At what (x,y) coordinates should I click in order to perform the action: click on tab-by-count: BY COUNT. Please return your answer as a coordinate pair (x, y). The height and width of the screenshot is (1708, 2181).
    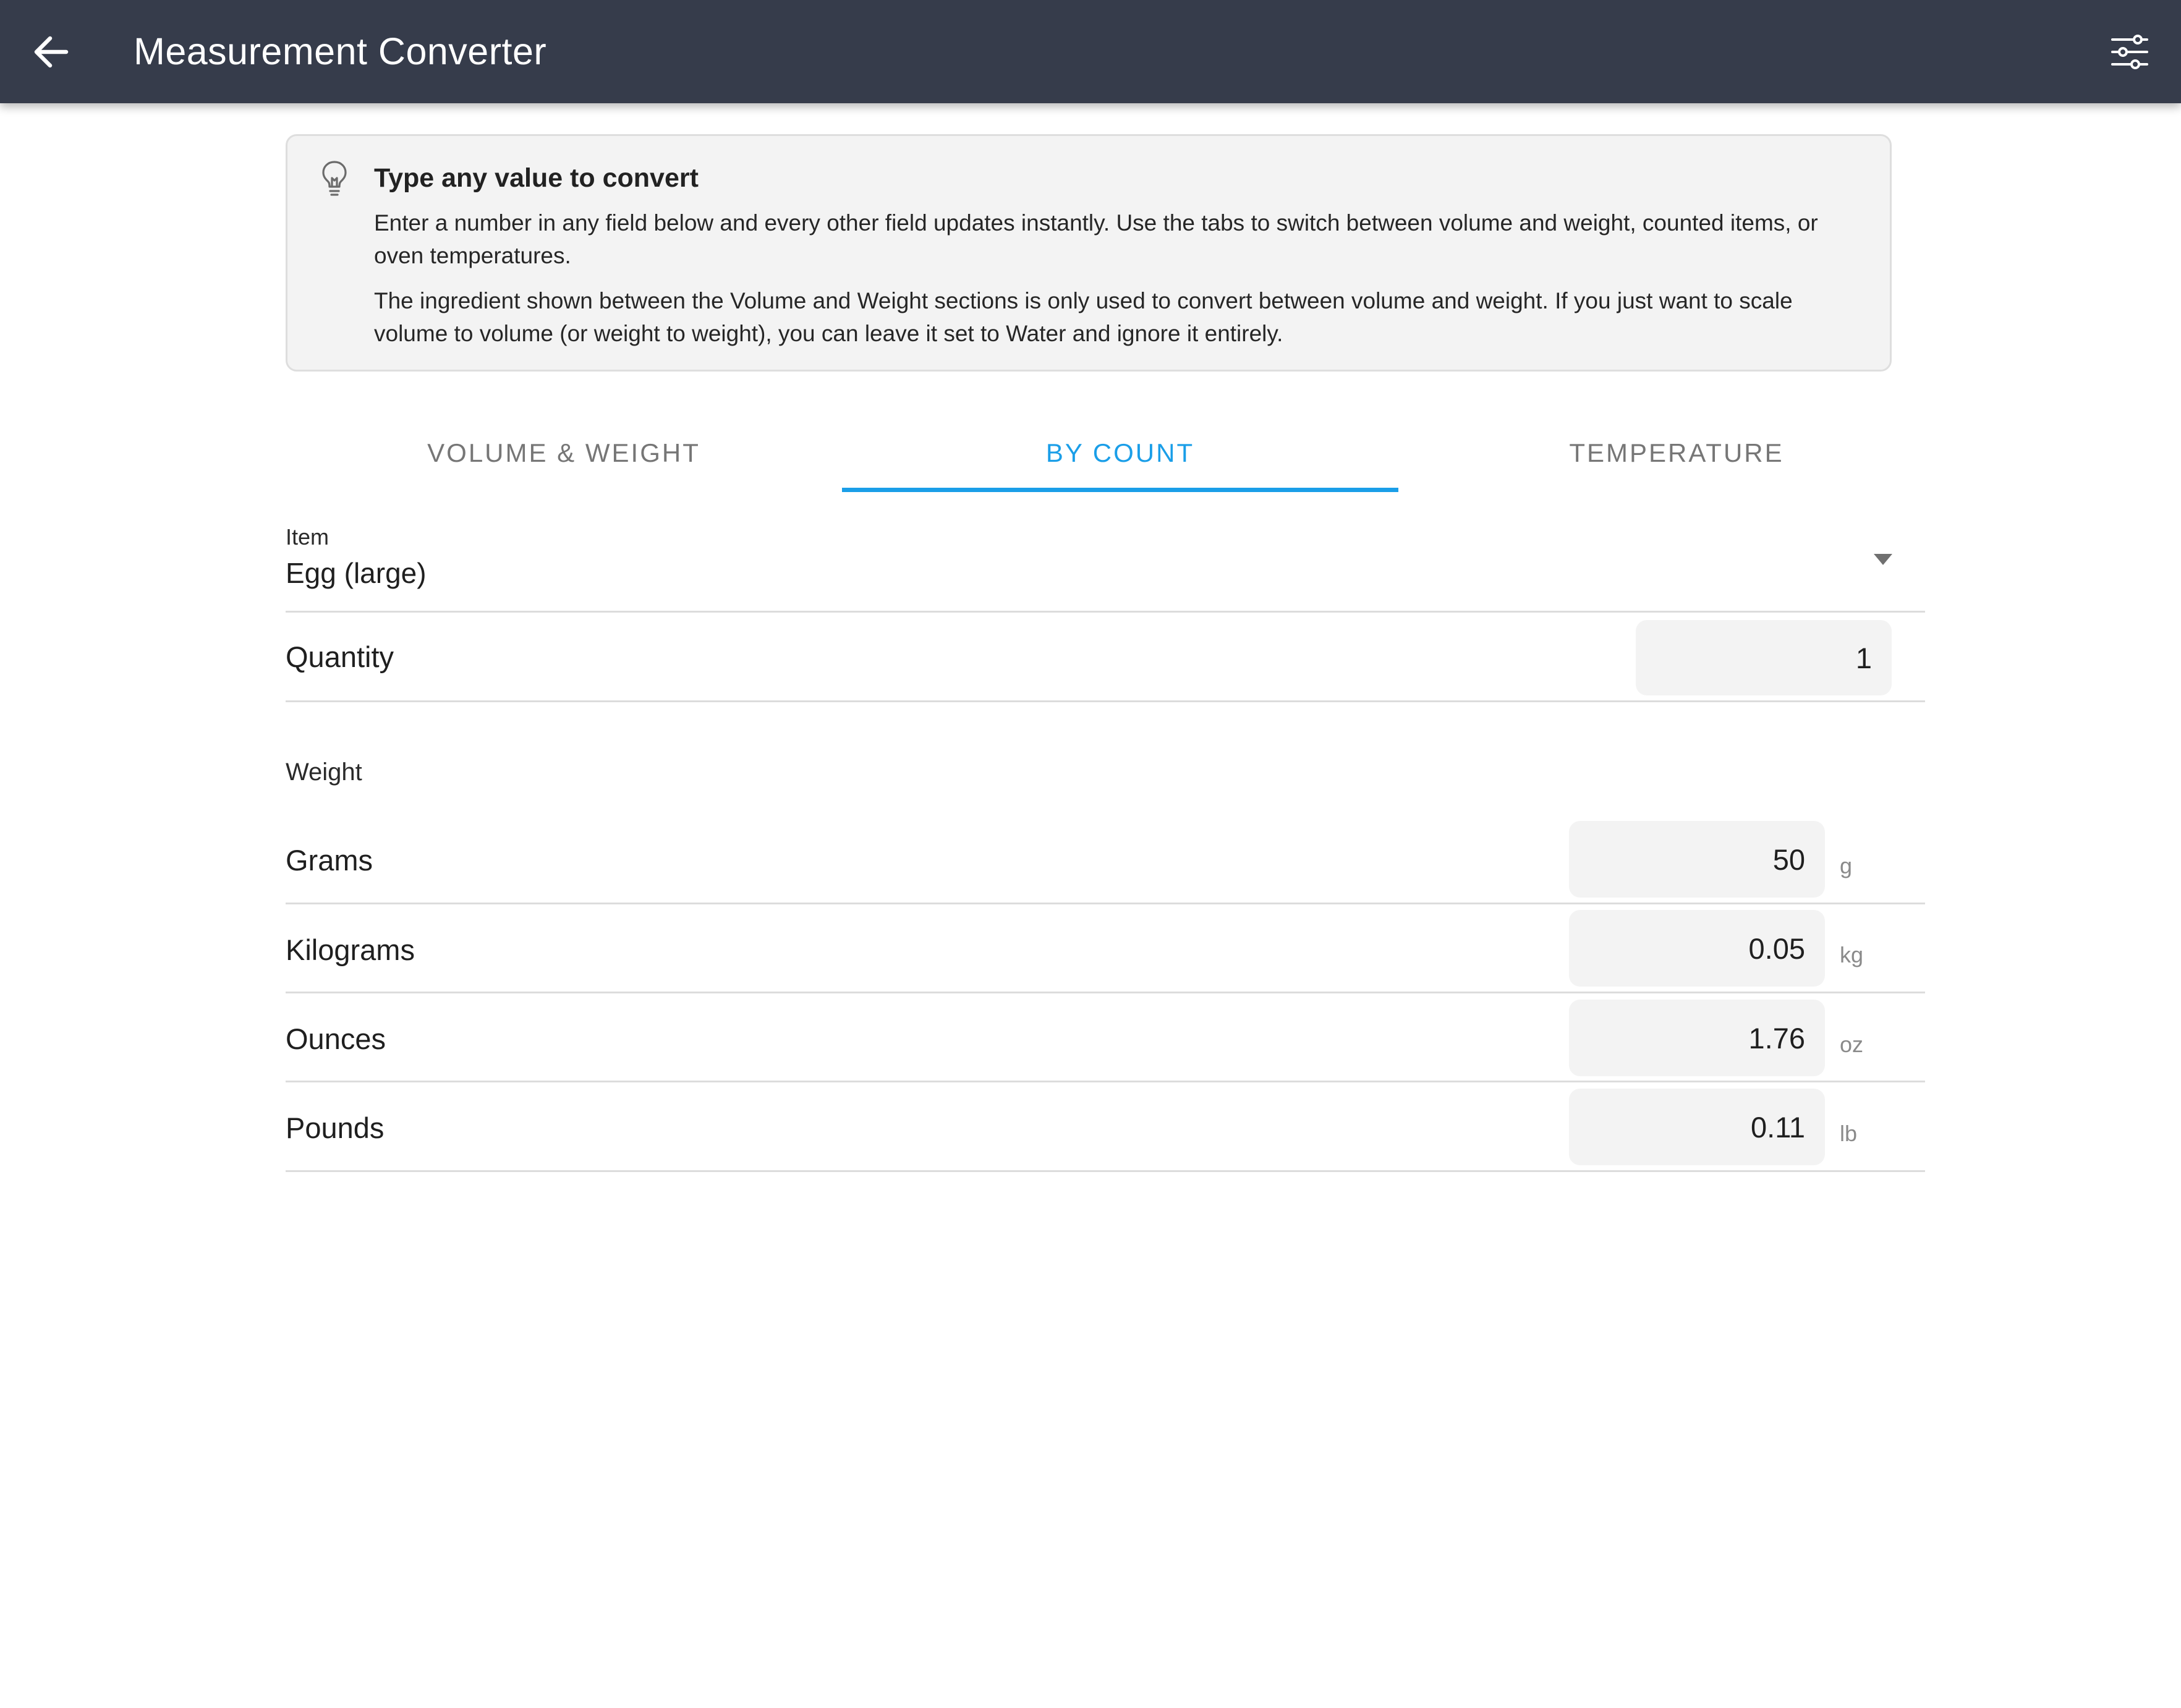
    Looking at the image, I should click on (1120, 453).